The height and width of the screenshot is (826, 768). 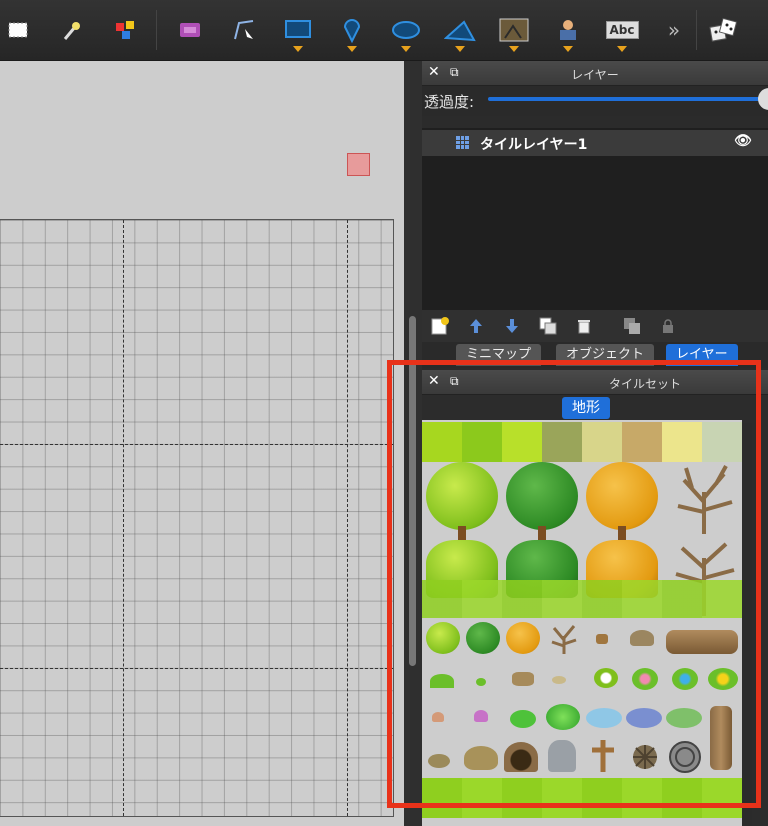 I want to click on layers-panel-header: ✕ ⧉ レイヤー, so click(x=595, y=73).